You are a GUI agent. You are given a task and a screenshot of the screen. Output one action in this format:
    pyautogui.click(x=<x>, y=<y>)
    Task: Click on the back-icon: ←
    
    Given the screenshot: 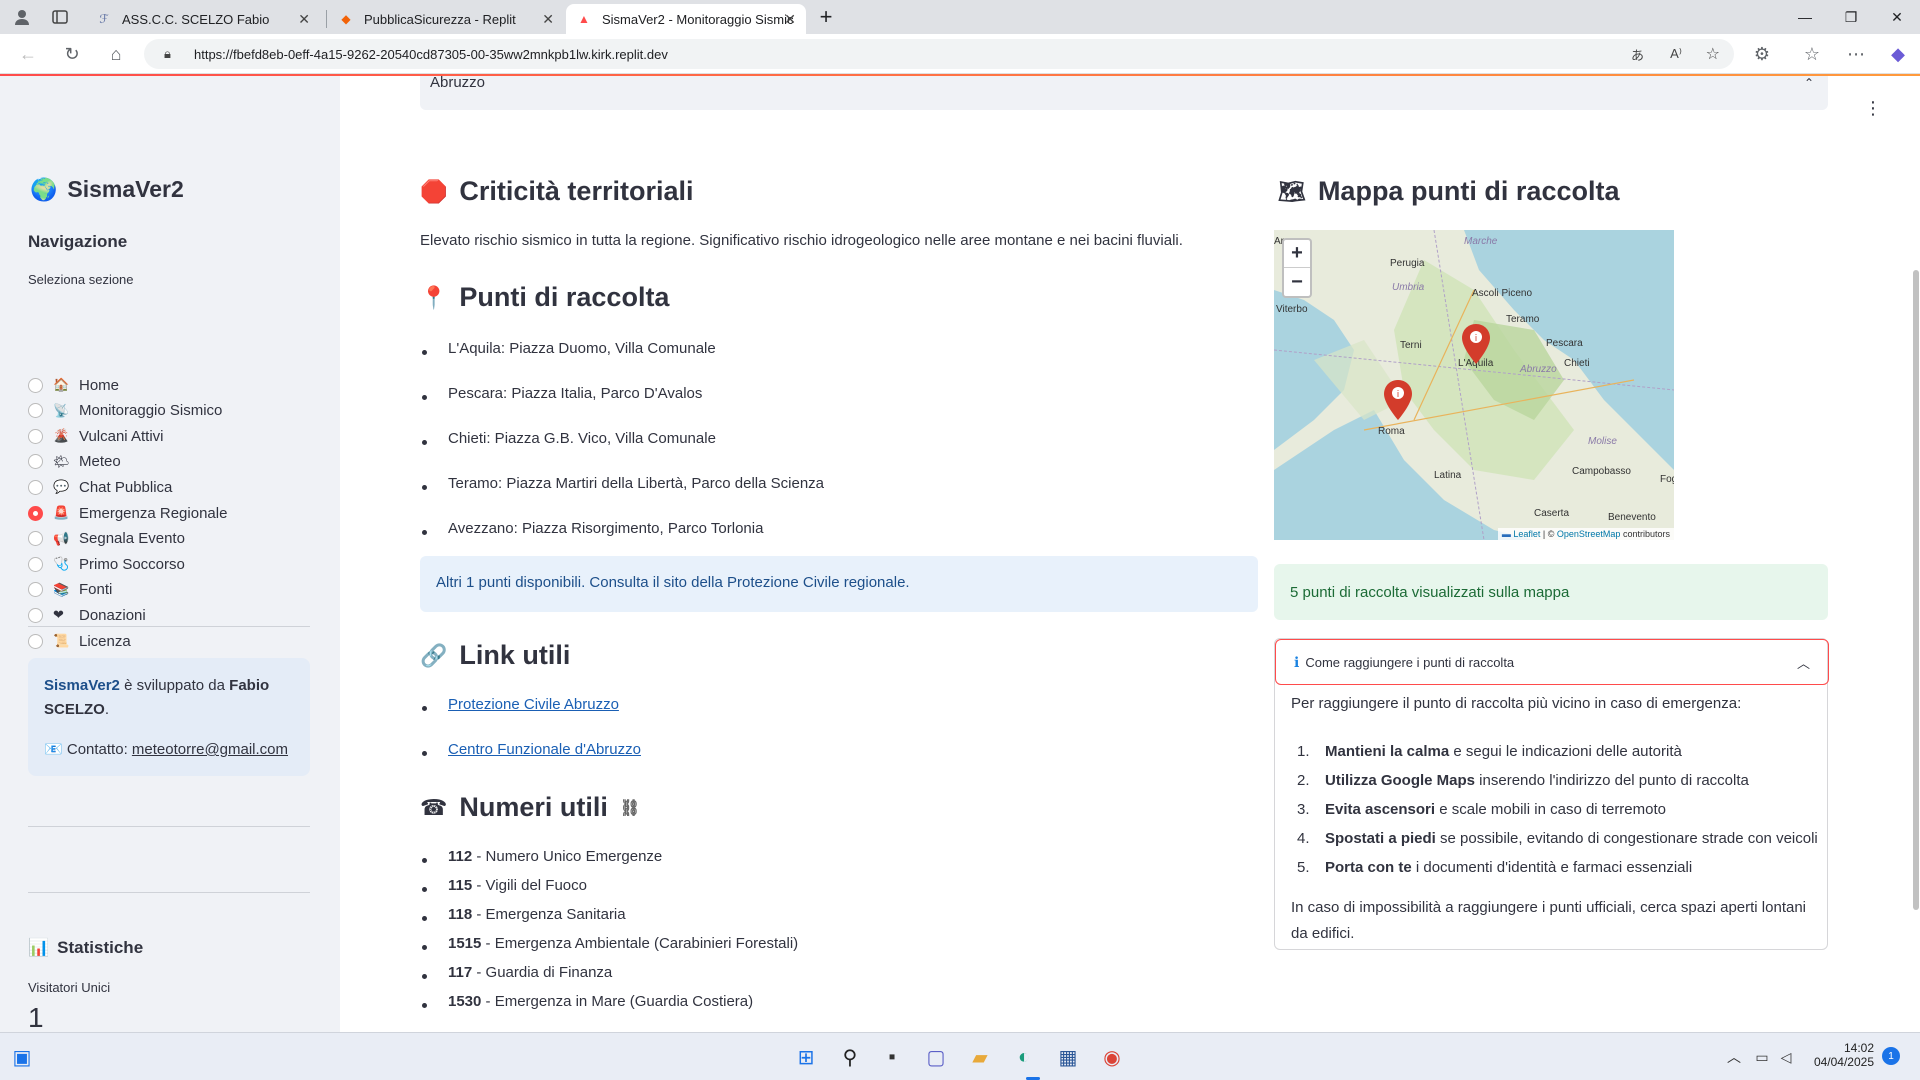 What is the action you would take?
    pyautogui.click(x=28, y=54)
    